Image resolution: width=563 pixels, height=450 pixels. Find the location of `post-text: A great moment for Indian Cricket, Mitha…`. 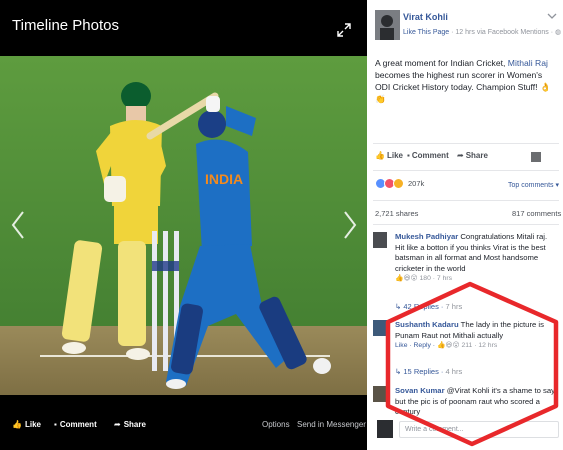

post-text: A great moment for Indian Cricket, Mitha… is located at coordinates (467, 81).